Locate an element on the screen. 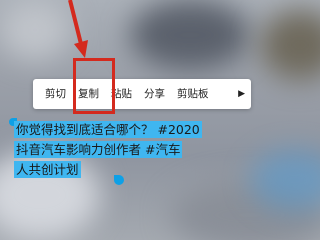 Image resolution: width=320 pixels, height=240 pixels. menu-item-share: 分享 is located at coordinates (154, 94).